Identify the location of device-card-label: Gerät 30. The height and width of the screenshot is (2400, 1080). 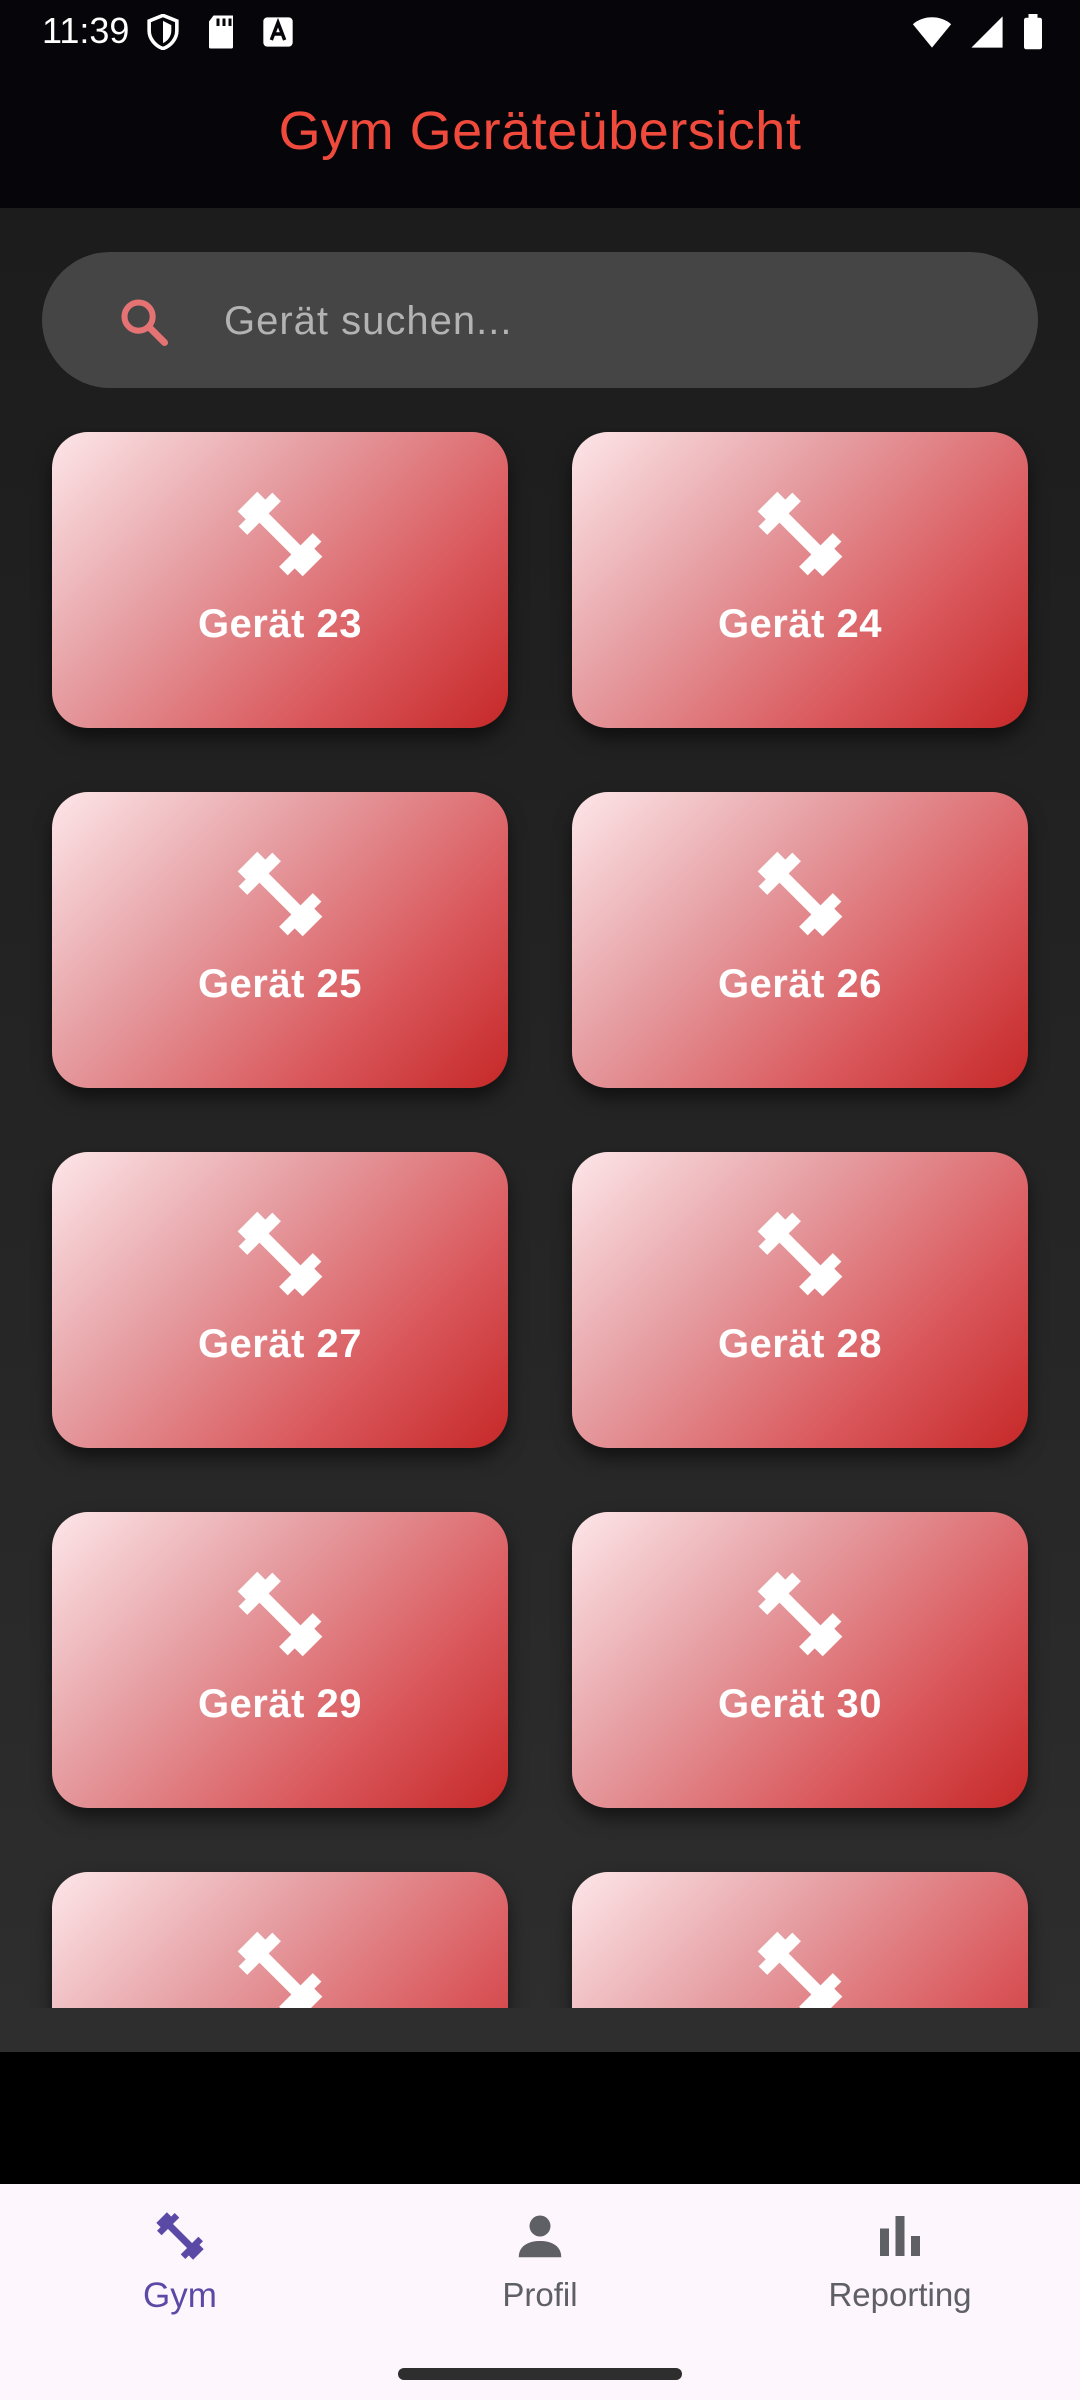
(800, 1704).